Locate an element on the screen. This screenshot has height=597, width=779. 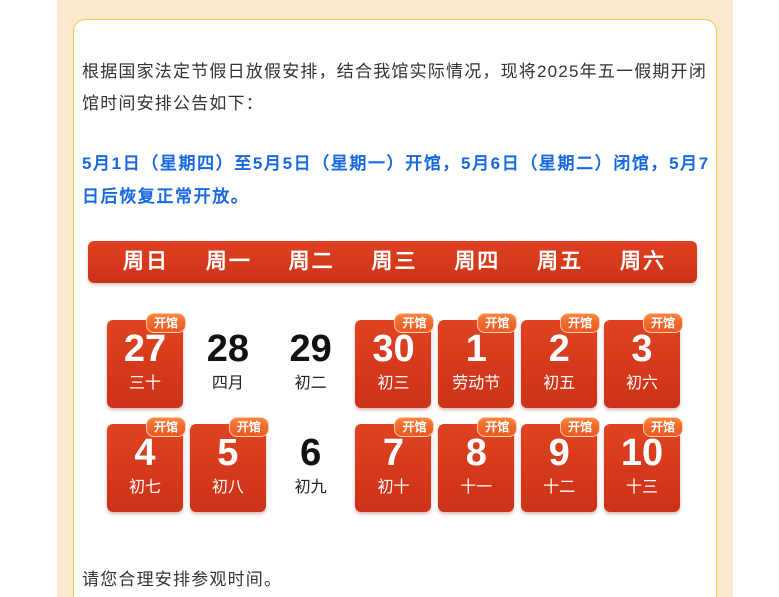
lunar-date-label: 十一 is located at coordinates (476, 487).